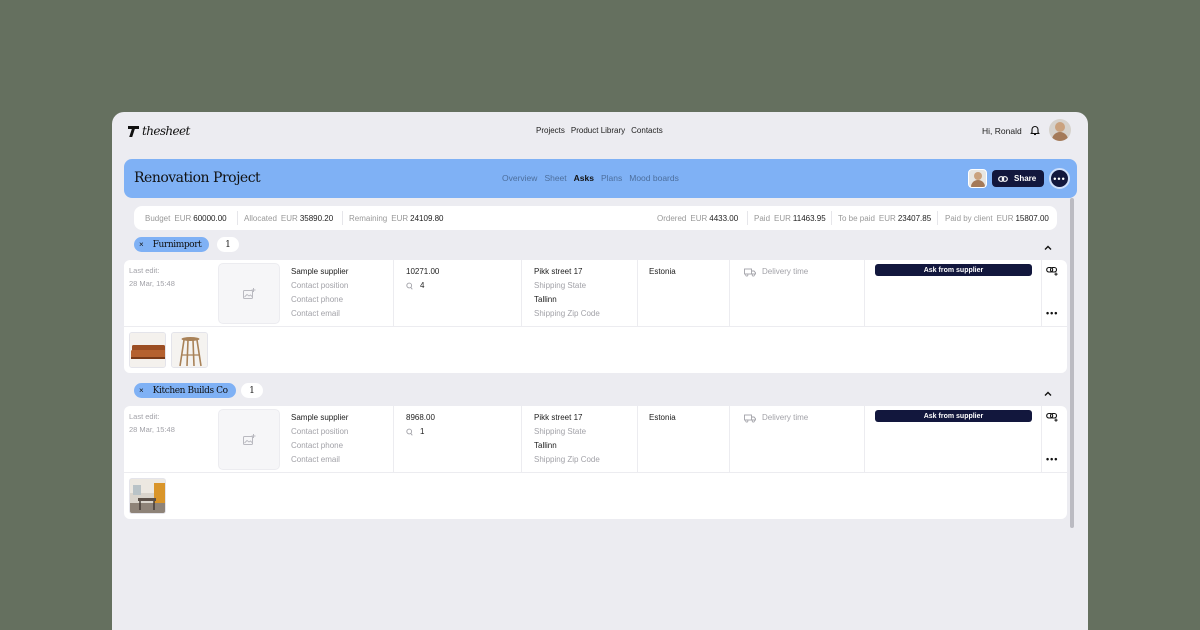  What do you see at coordinates (750, 272) in the screenshot?
I see `truck-icon` at bounding box center [750, 272].